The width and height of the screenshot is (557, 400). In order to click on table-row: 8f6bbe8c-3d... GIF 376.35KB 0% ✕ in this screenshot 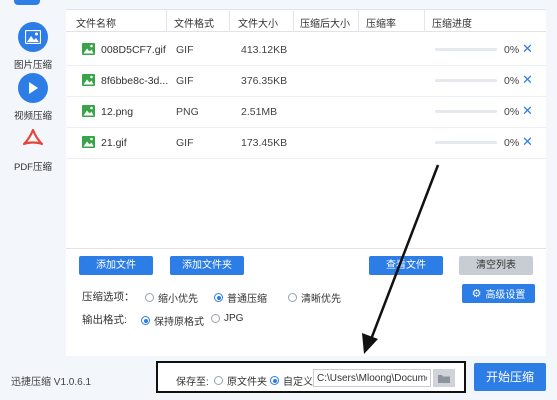, I will do `click(306, 81)`.